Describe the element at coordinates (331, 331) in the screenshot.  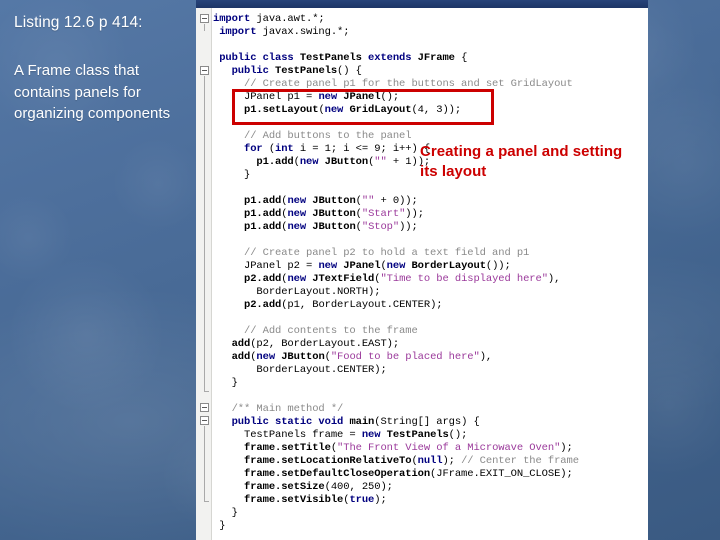
I see `code-line: // Add contents to the frame` at that location.